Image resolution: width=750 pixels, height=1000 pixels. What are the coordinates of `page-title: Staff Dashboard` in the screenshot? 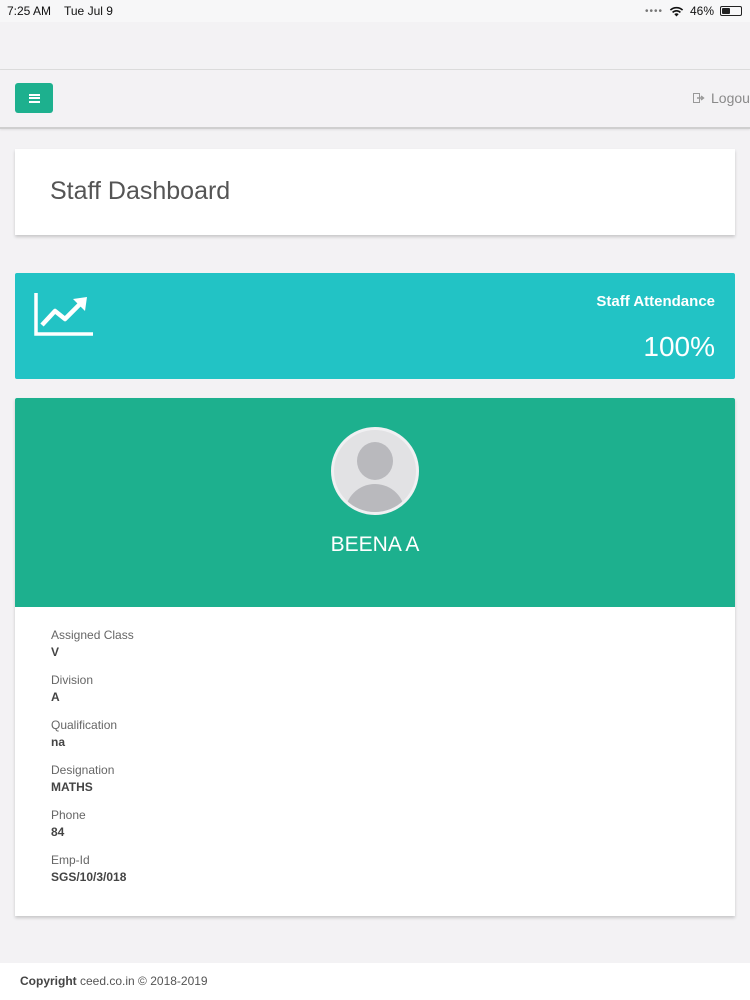 It's located at (140, 191).